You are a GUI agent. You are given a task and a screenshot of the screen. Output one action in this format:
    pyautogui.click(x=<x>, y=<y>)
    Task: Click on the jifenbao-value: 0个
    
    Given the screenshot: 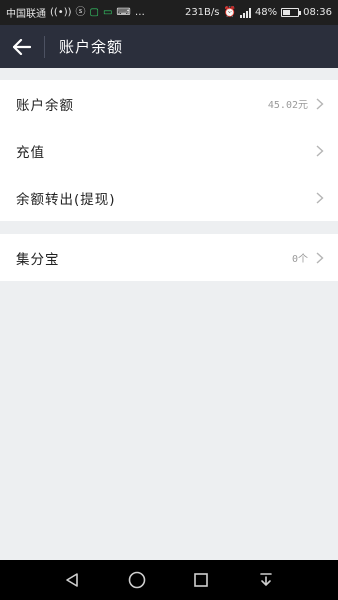 What is the action you would take?
    pyautogui.click(x=299, y=259)
    